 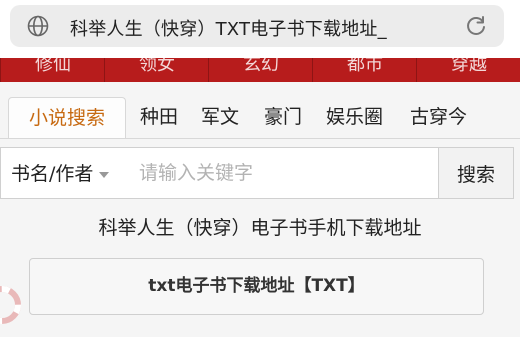 I want to click on search-button: 搜索, so click(x=476, y=173).